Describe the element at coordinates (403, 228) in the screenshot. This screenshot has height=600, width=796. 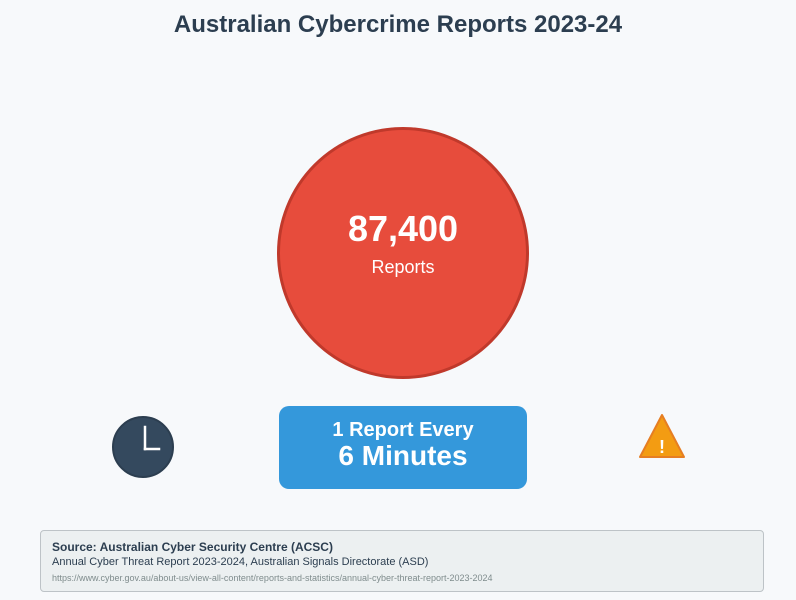
I see `report-count-number: 87,400` at that location.